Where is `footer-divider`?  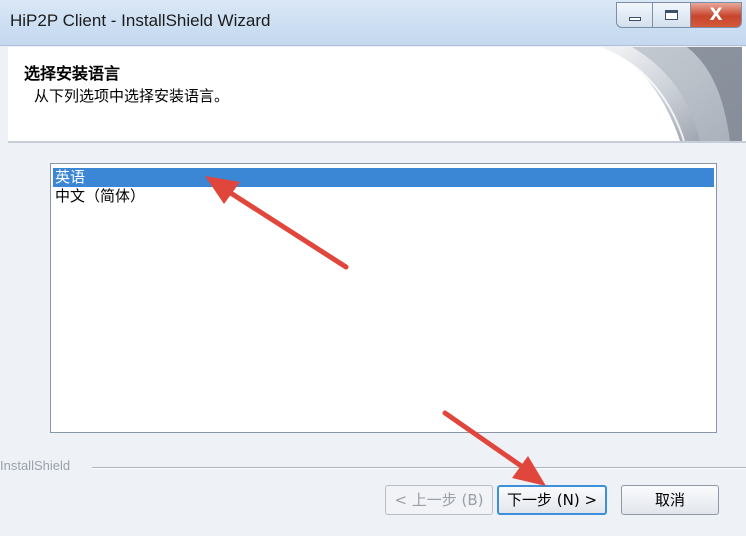 footer-divider is located at coordinates (419, 468).